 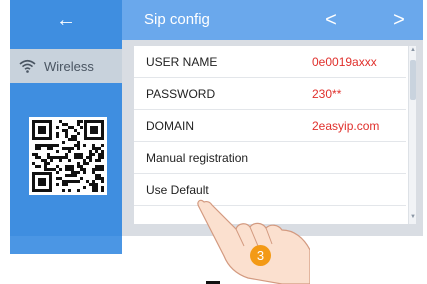 I want to click on row-manual-registration: Manual registration, so click(x=270, y=158).